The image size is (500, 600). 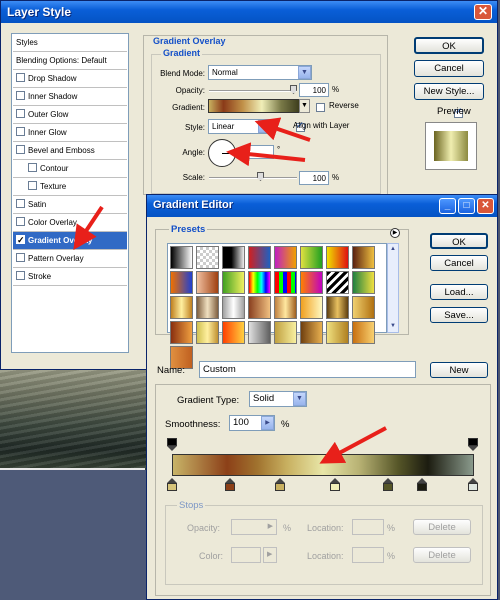 What do you see at coordinates (266, 154) in the screenshot?
I see `arrow-to-angle` at bounding box center [266, 154].